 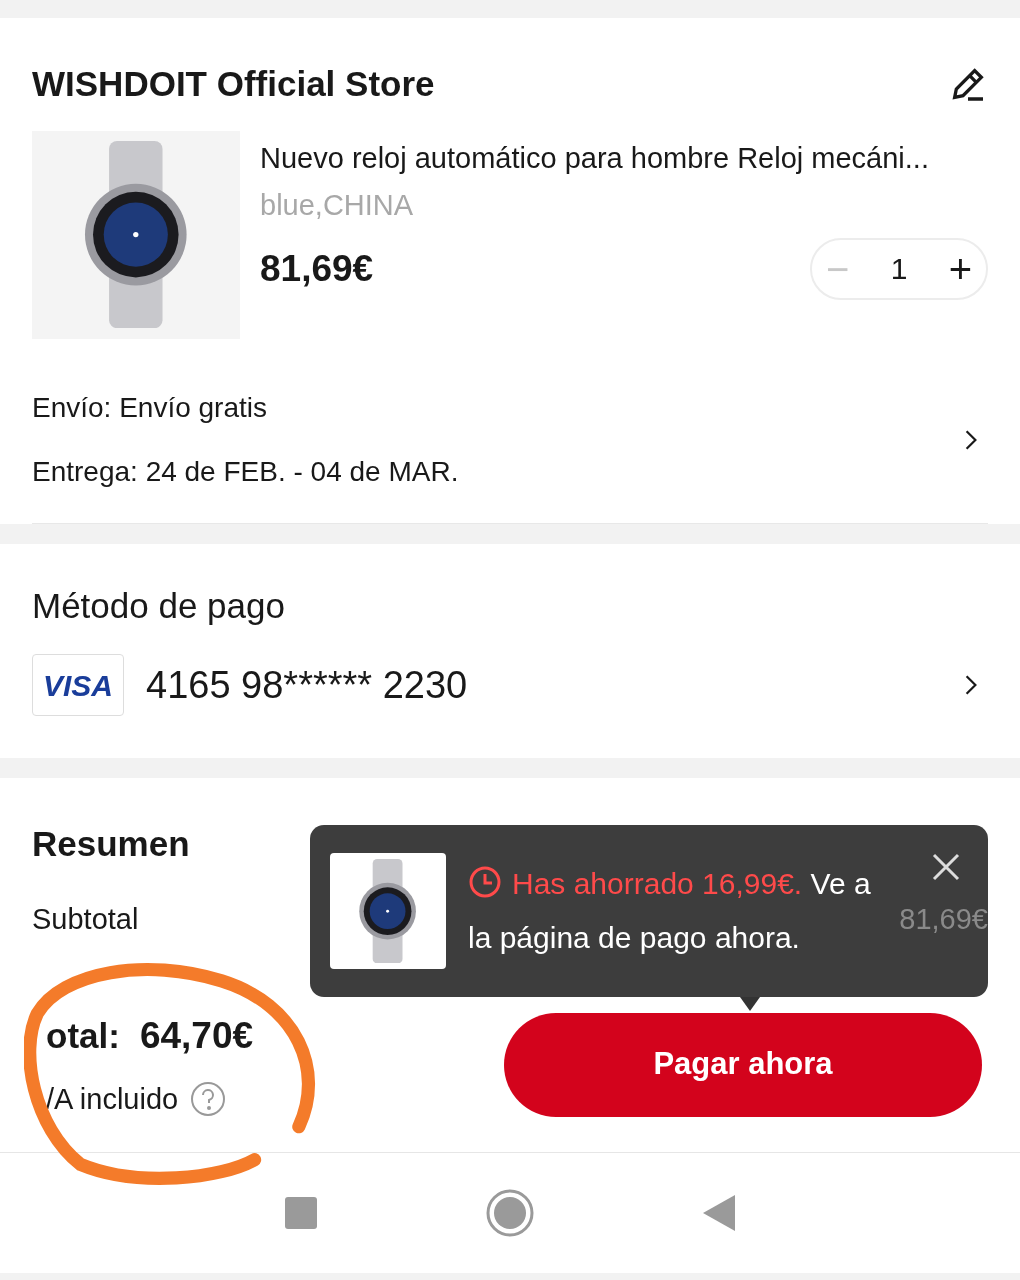 What do you see at coordinates (899, 269) in the screenshot?
I see `quantity-value: 1` at bounding box center [899, 269].